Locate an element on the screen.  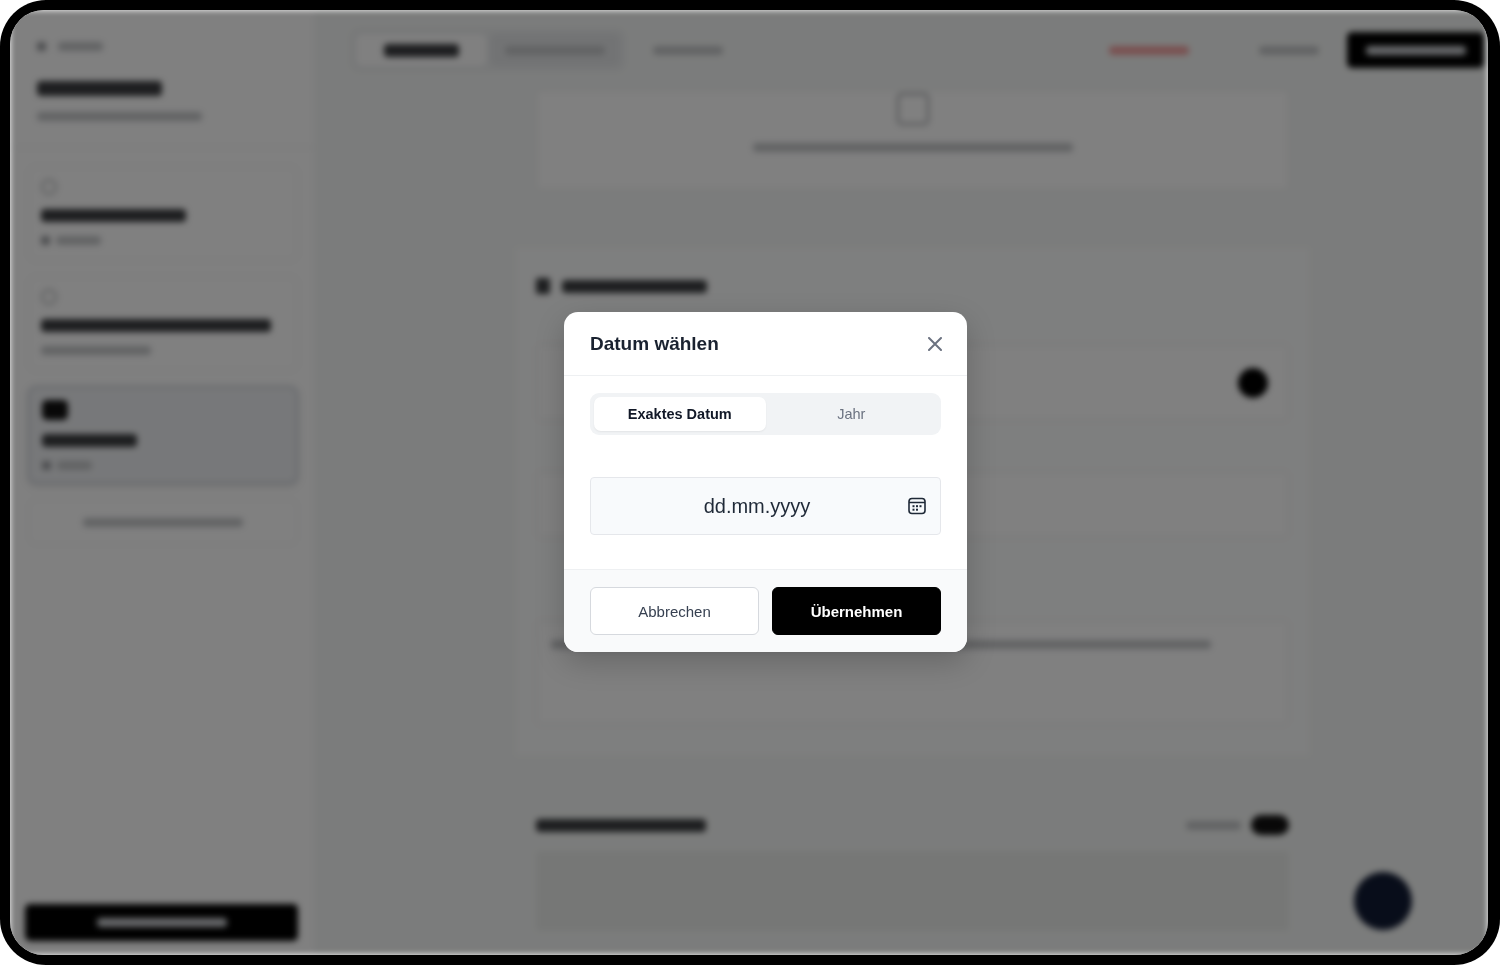
calendar-icon is located at coordinates (917, 506).